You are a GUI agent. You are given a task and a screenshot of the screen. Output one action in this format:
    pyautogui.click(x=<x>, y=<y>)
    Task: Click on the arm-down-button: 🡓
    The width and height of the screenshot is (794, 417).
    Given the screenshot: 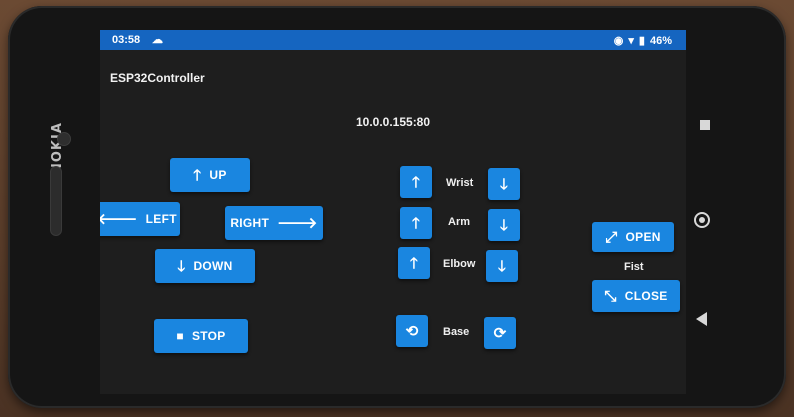 What is the action you would take?
    pyautogui.click(x=504, y=225)
    